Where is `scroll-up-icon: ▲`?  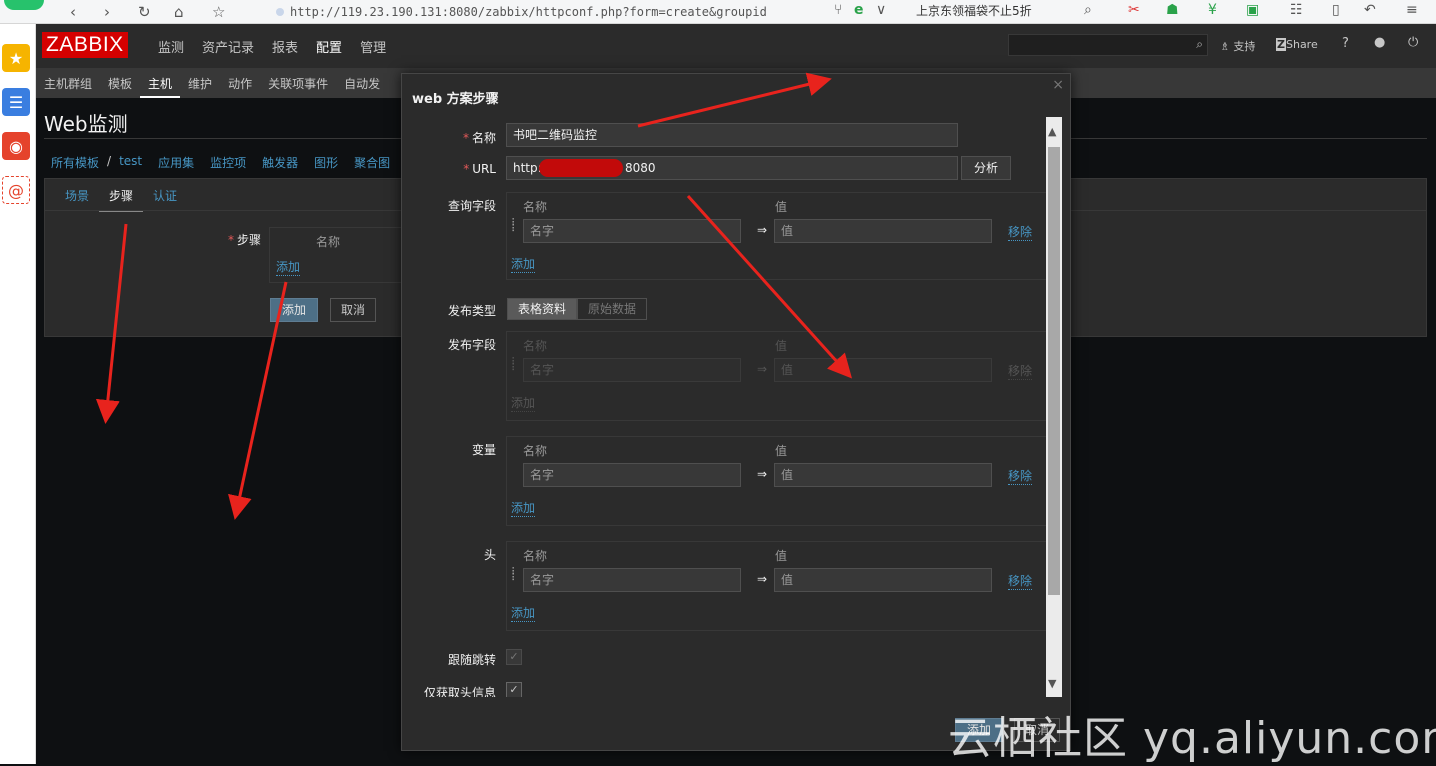 scroll-up-icon: ▲ is located at coordinates (1052, 131).